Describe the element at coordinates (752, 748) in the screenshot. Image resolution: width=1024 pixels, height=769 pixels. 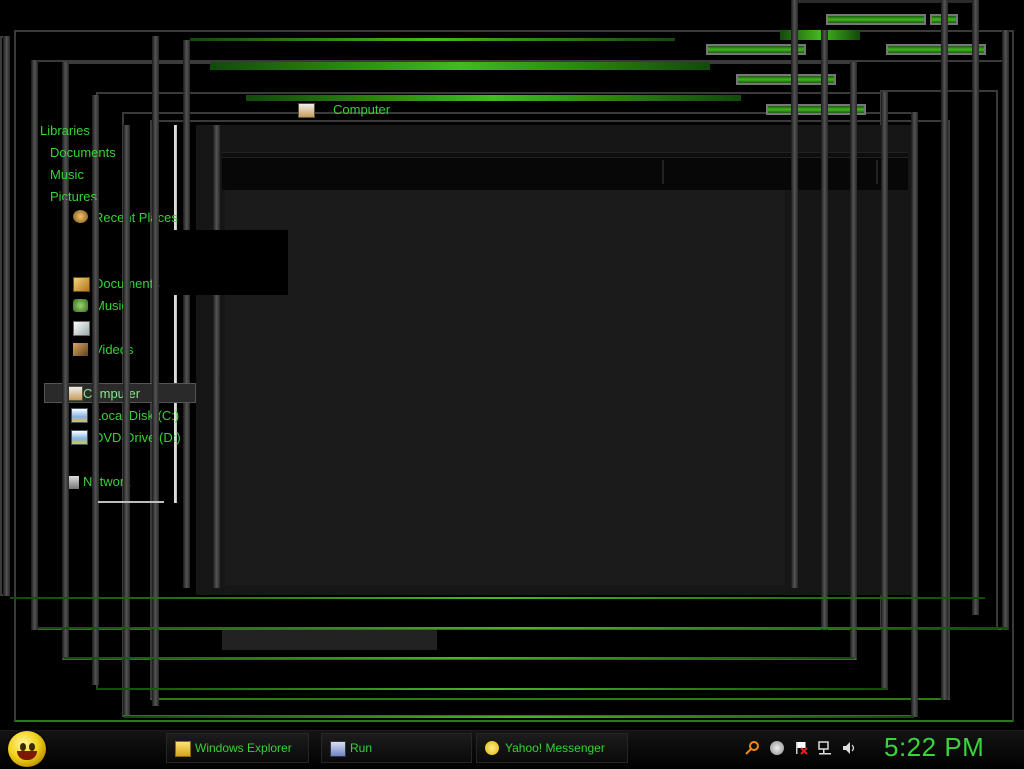
I see `search-icon` at that location.